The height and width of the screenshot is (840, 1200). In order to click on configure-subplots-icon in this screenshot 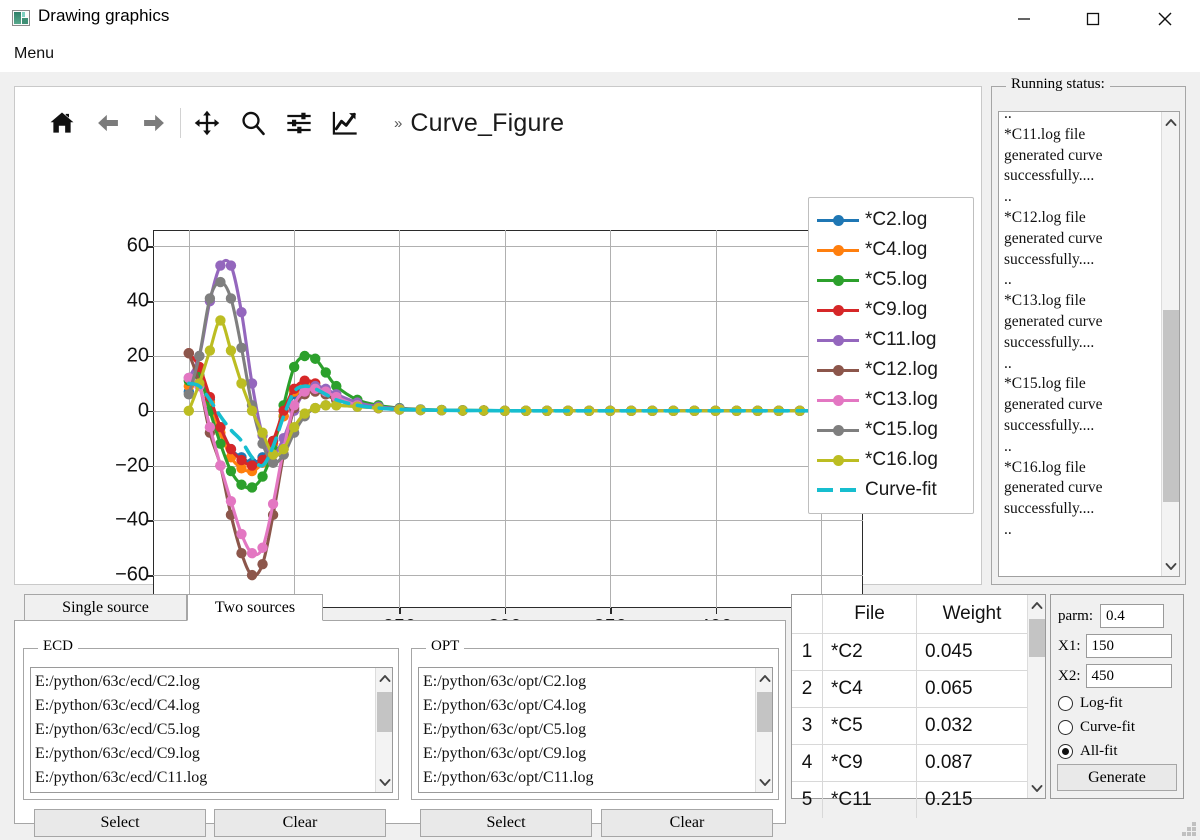, I will do `click(299, 123)`.